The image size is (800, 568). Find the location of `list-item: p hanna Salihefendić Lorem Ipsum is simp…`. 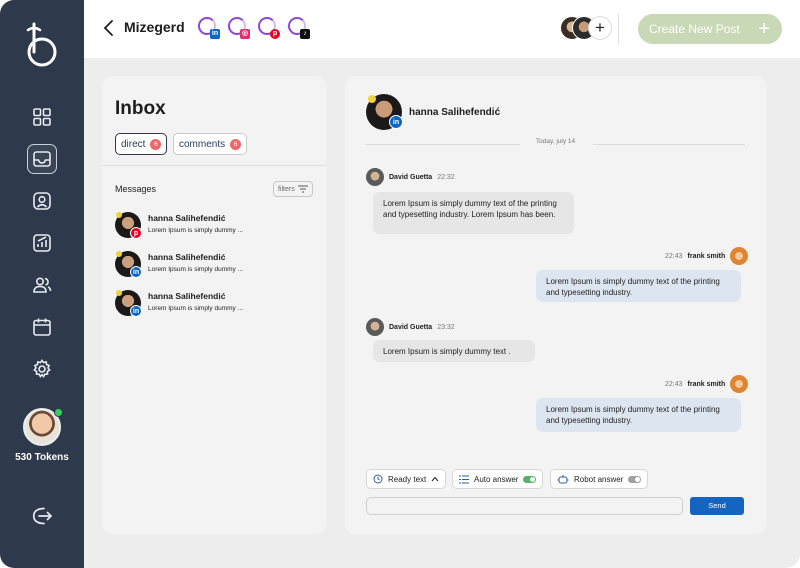

list-item: p hanna Salihefendić Lorem Ipsum is simp… is located at coordinates (215, 227).